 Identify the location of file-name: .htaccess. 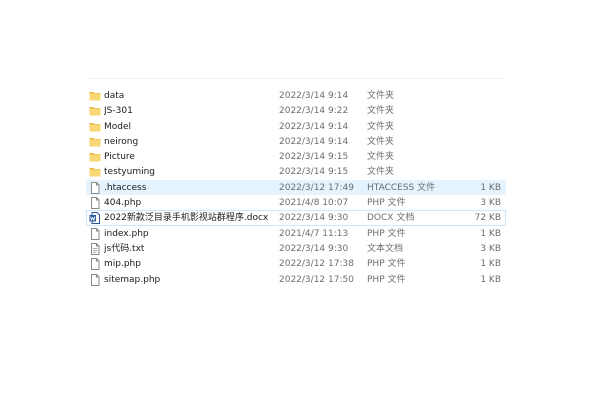
(125, 187).